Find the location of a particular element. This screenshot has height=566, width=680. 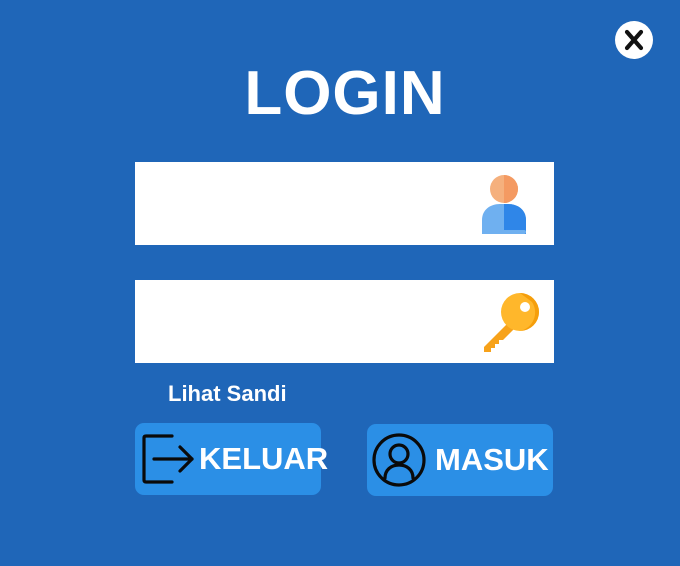

page-title: LOGIN is located at coordinates (345, 93).